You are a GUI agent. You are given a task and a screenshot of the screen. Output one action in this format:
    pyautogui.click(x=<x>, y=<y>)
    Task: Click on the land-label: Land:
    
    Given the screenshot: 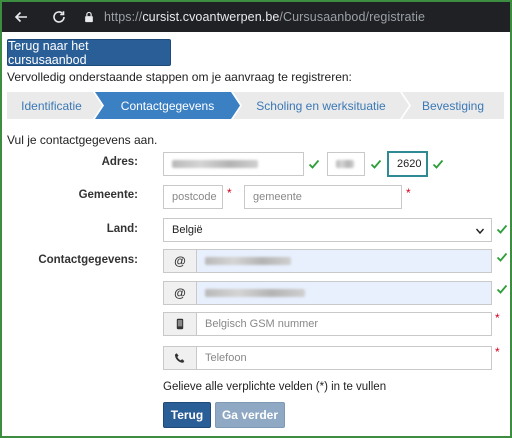 What is the action you would take?
    pyautogui.click(x=122, y=229)
    